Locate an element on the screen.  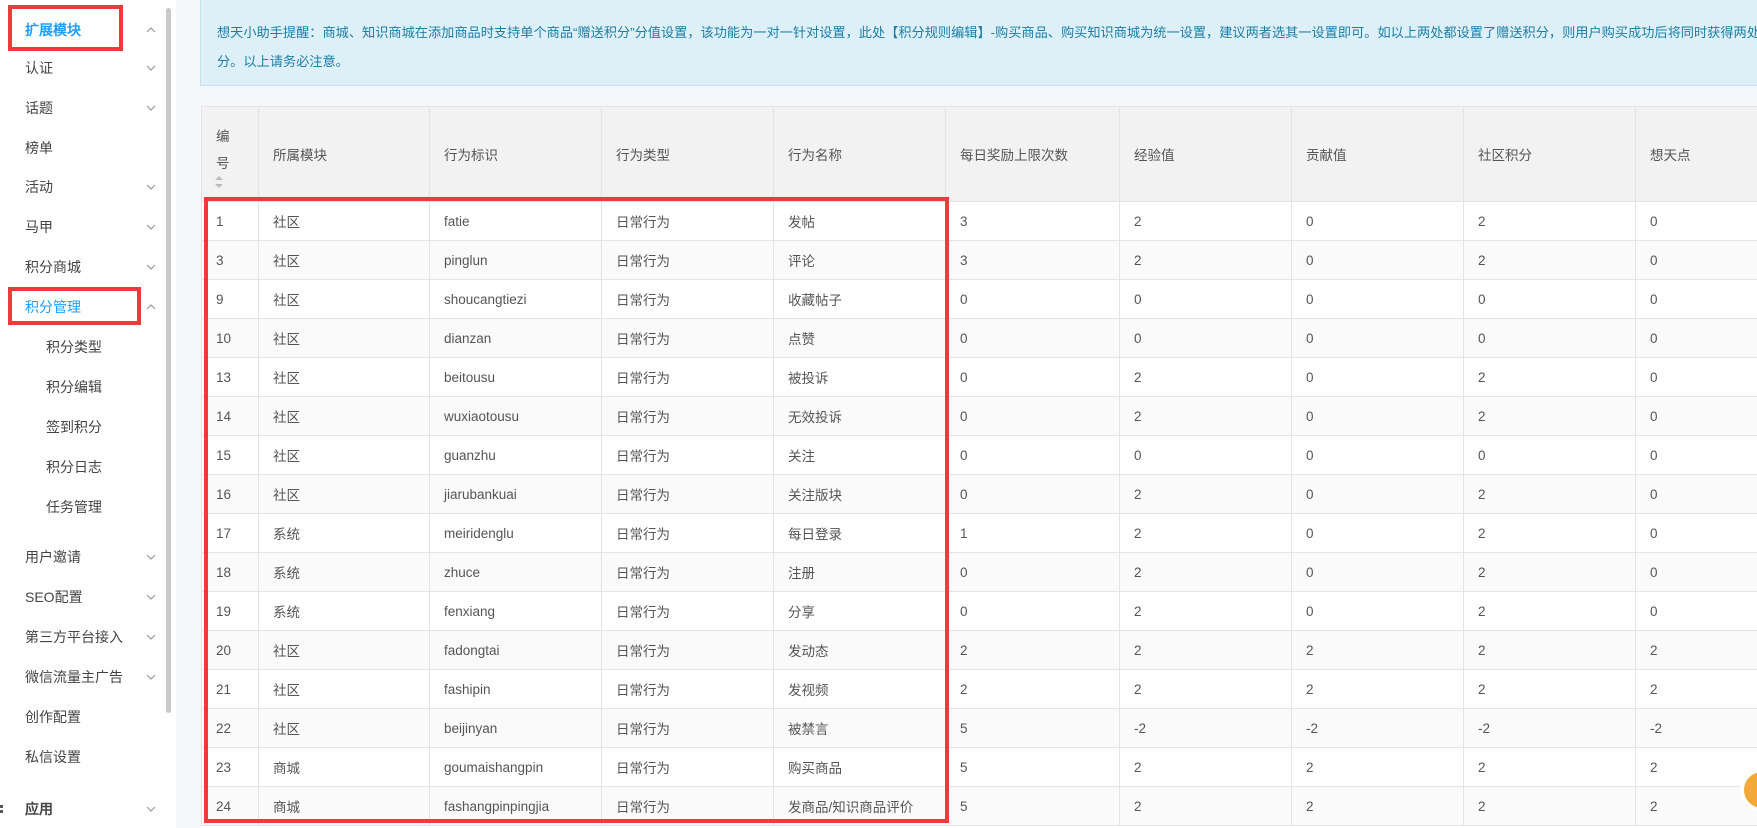
table-row: 13 社区 beitousu 日常行为 被投诉 0 2 0 2 0 is located at coordinates (979, 377).